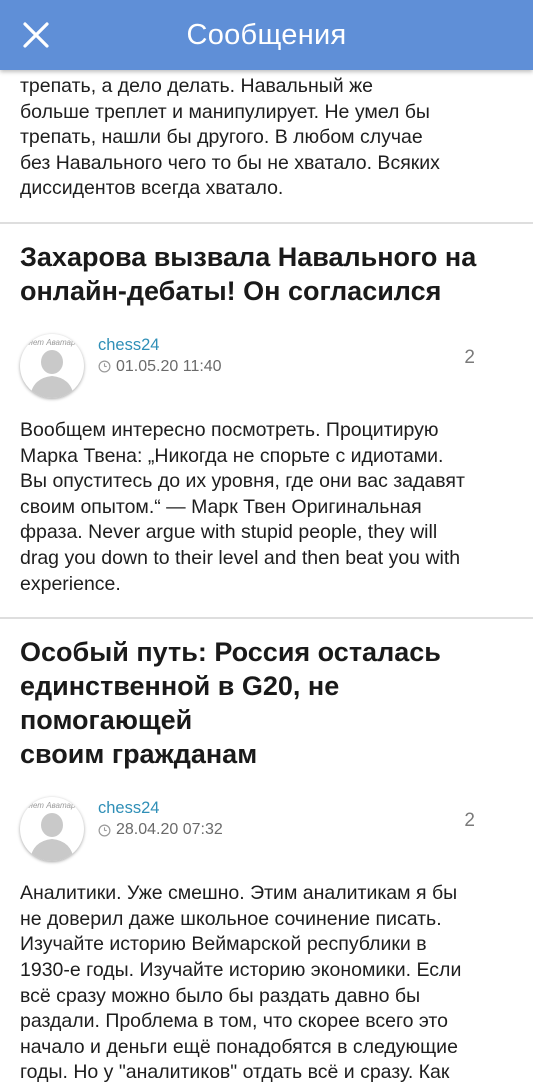 The height and width of the screenshot is (1086, 533). What do you see at coordinates (169, 830) in the screenshot?
I see `post-date-text: 28.04.20 07:32` at bounding box center [169, 830].